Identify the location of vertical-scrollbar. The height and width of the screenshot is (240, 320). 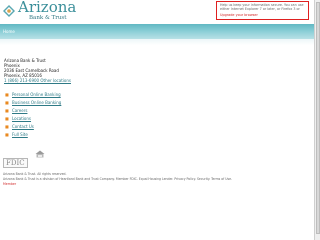
(317, 120).